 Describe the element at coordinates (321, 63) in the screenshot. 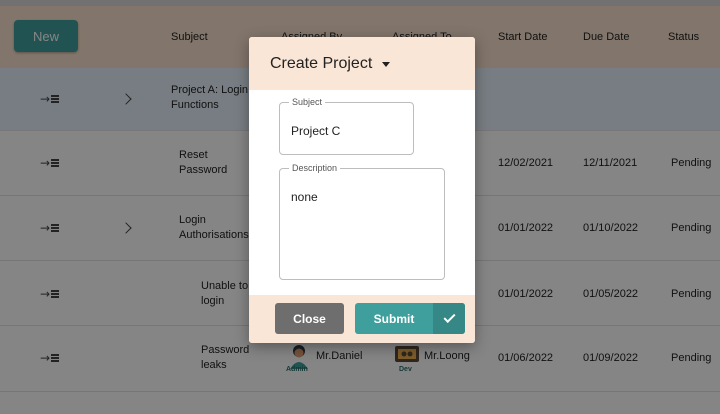

I see `modal-title: Create Project` at that location.